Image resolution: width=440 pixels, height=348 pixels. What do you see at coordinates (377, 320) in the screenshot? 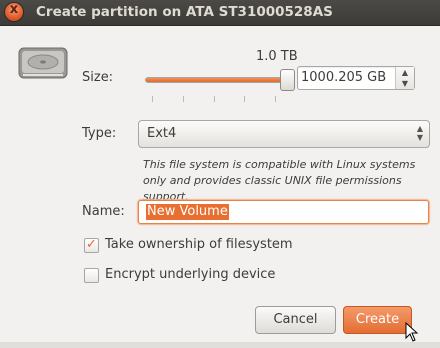
I see `create-button: Create` at bounding box center [377, 320].